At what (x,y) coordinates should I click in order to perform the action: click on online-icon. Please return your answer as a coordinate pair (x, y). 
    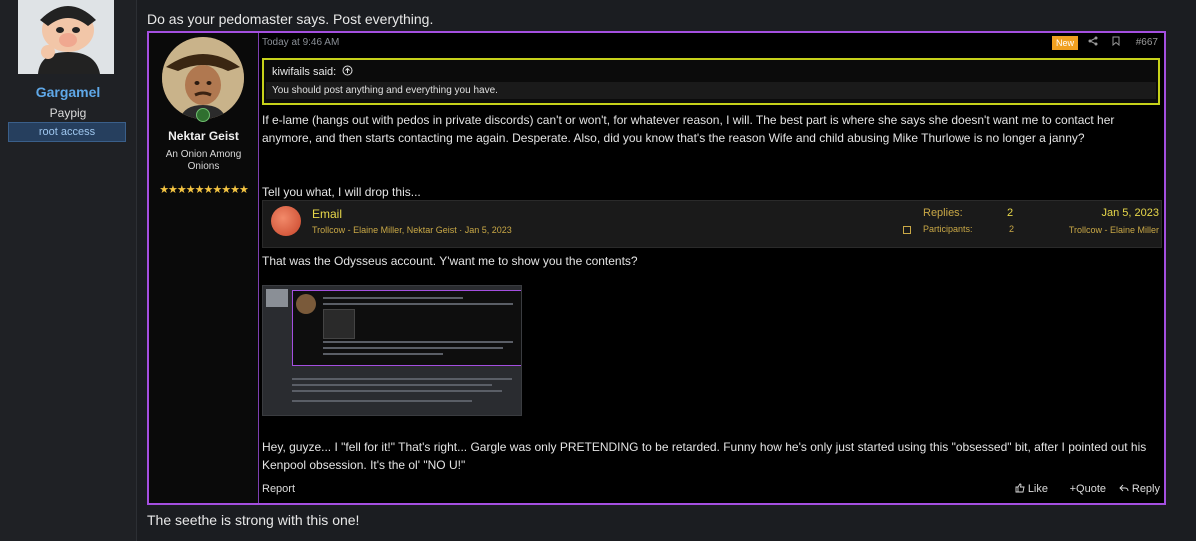
    Looking at the image, I should click on (203, 115).